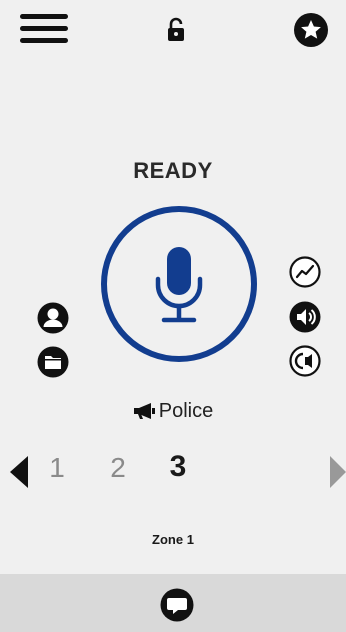 The image size is (346, 632). What do you see at coordinates (53, 362) in the screenshot?
I see `folder-icon` at bounding box center [53, 362].